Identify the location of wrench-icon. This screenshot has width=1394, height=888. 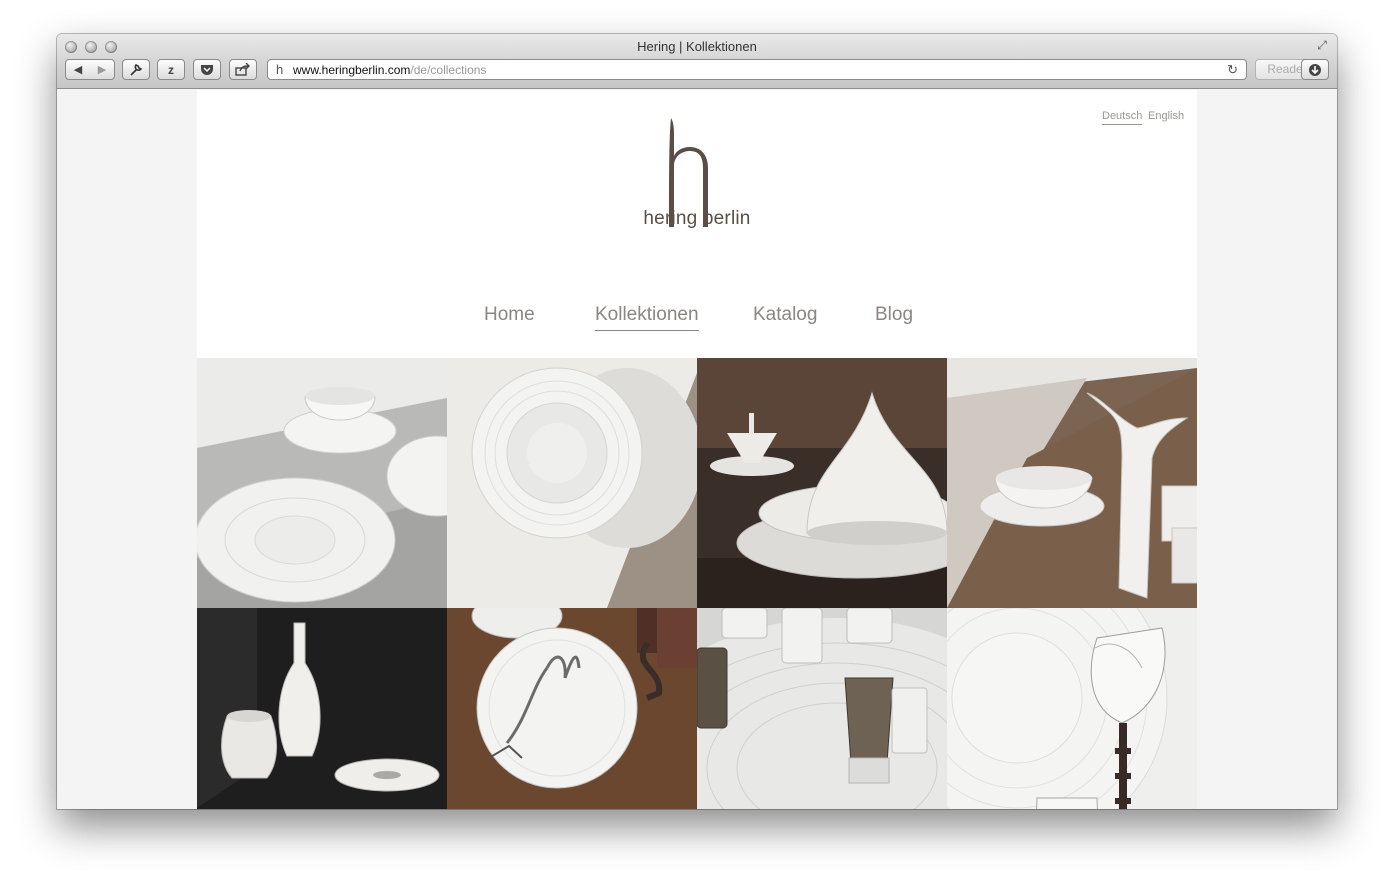
(136, 69).